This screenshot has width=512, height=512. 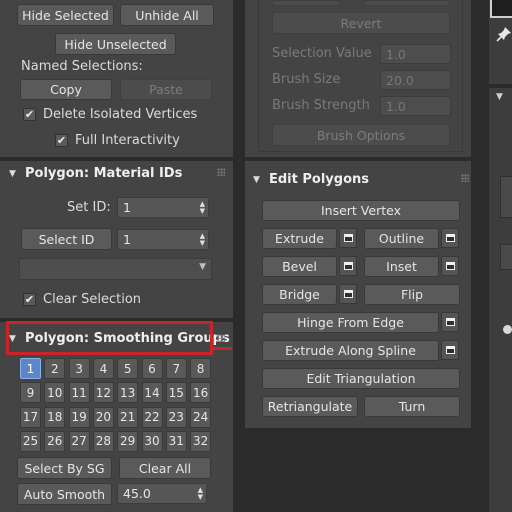 I want to click on clear-all-button: Clear All, so click(x=165, y=468).